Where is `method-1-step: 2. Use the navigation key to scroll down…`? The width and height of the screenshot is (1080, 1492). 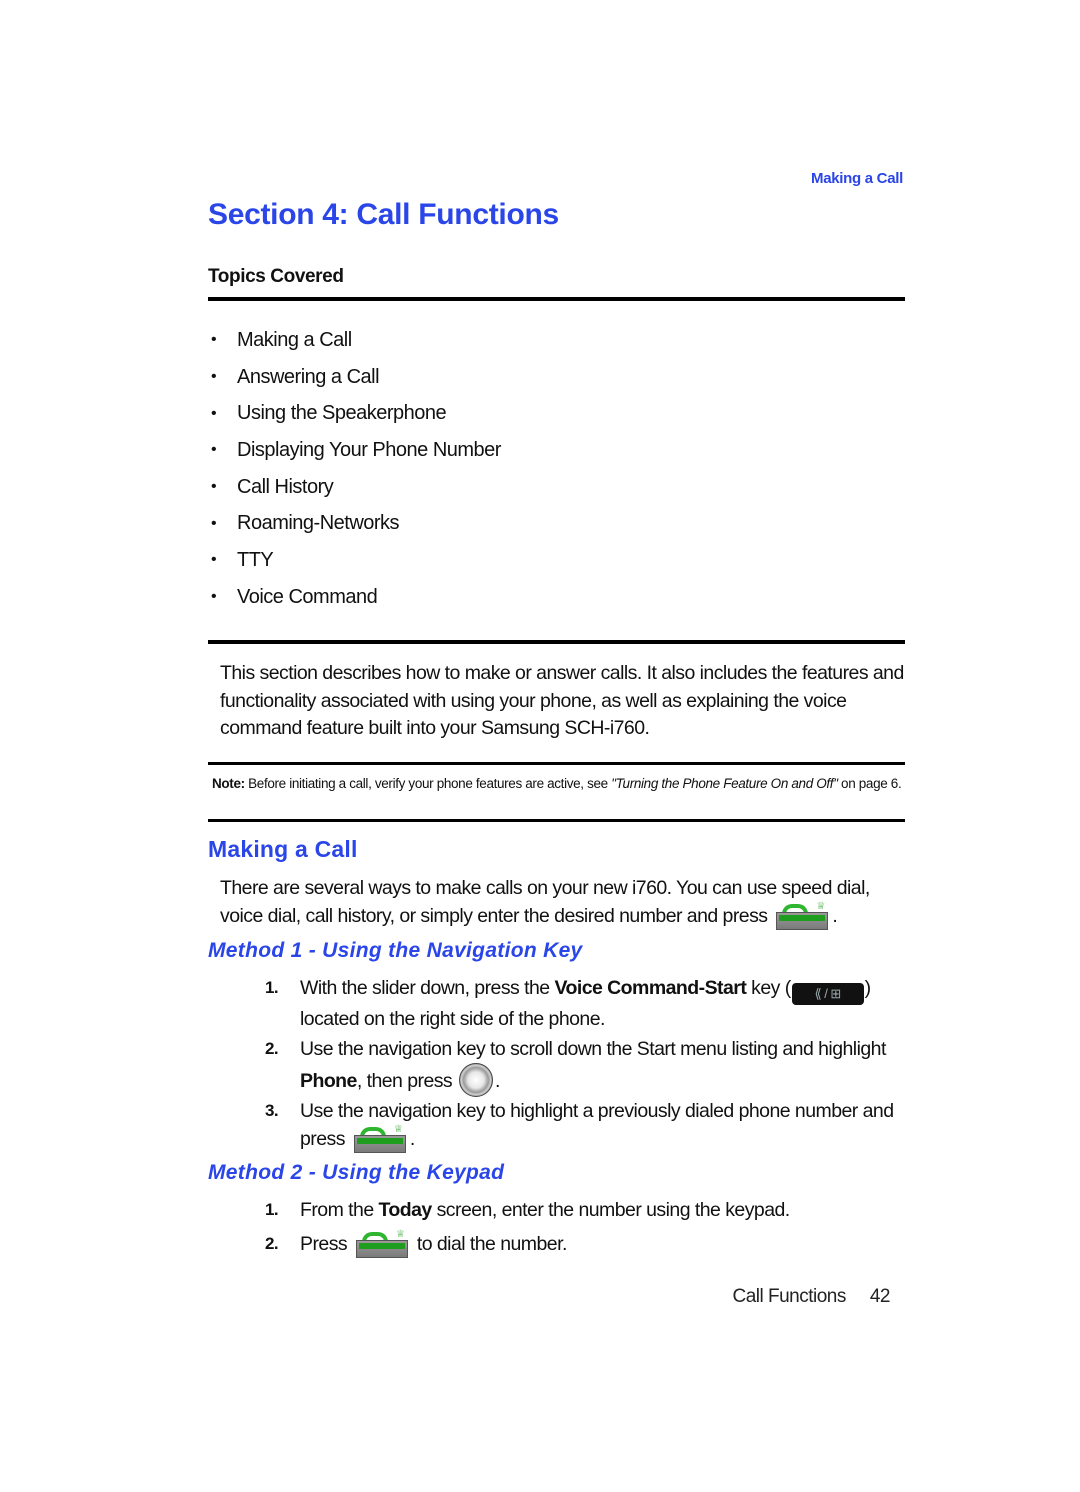
method-1-step: 2. Use the navigation key to scroll down… is located at coordinates (585, 1066).